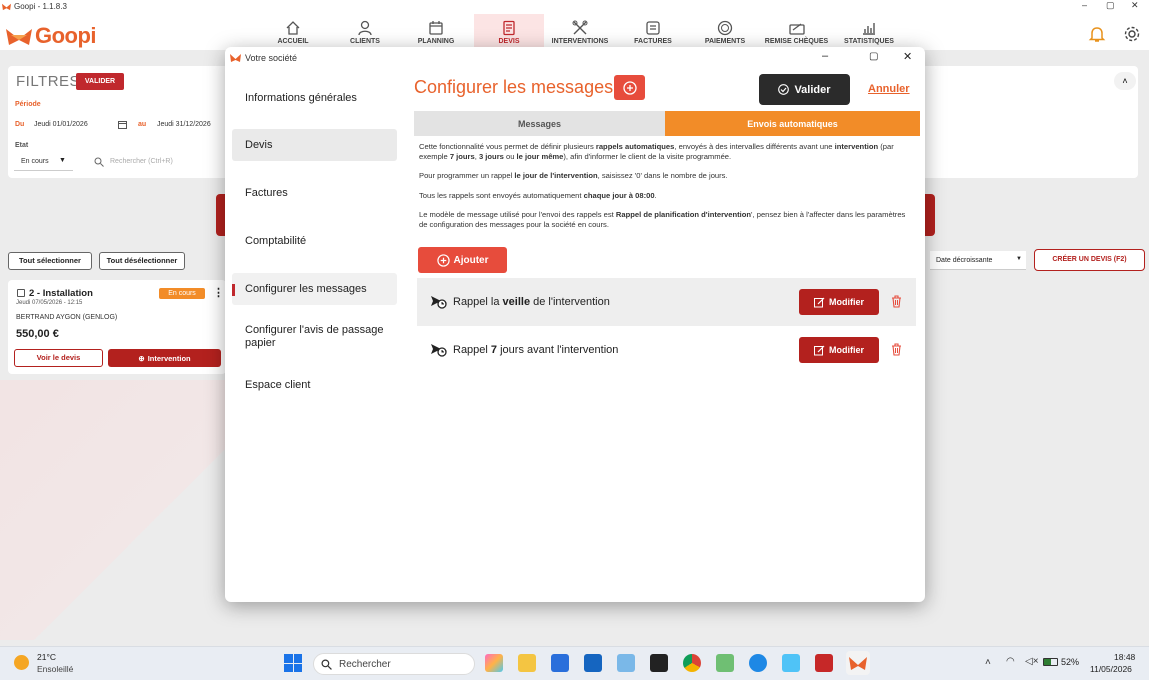  I want to click on sidebar-item-espace-client: Espace client, so click(314, 385).